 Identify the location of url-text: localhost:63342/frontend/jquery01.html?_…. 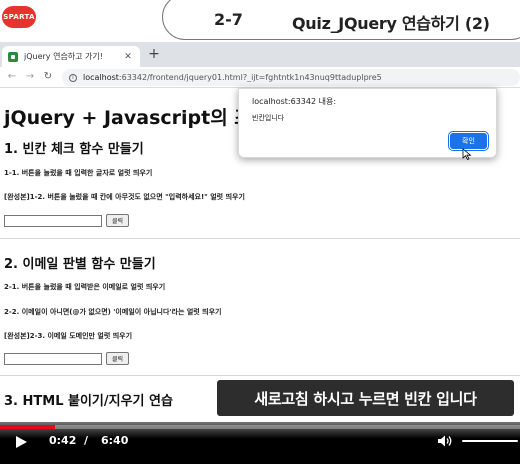
(232, 77).